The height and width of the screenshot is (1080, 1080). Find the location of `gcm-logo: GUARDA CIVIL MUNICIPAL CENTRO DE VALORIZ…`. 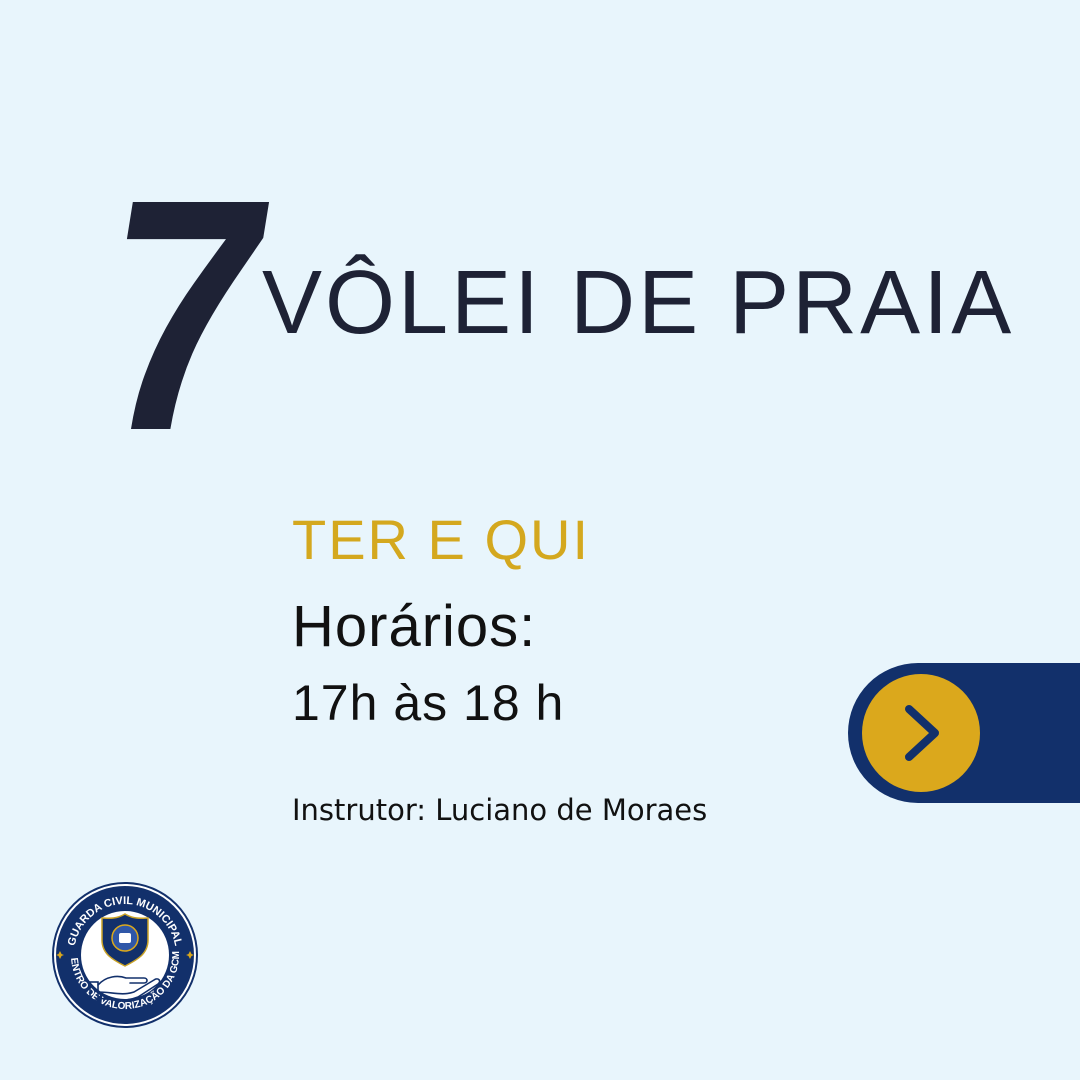

gcm-logo: GUARDA CIVIL MUNICIPAL CENTRO DE VALORIZ… is located at coordinates (124, 954).